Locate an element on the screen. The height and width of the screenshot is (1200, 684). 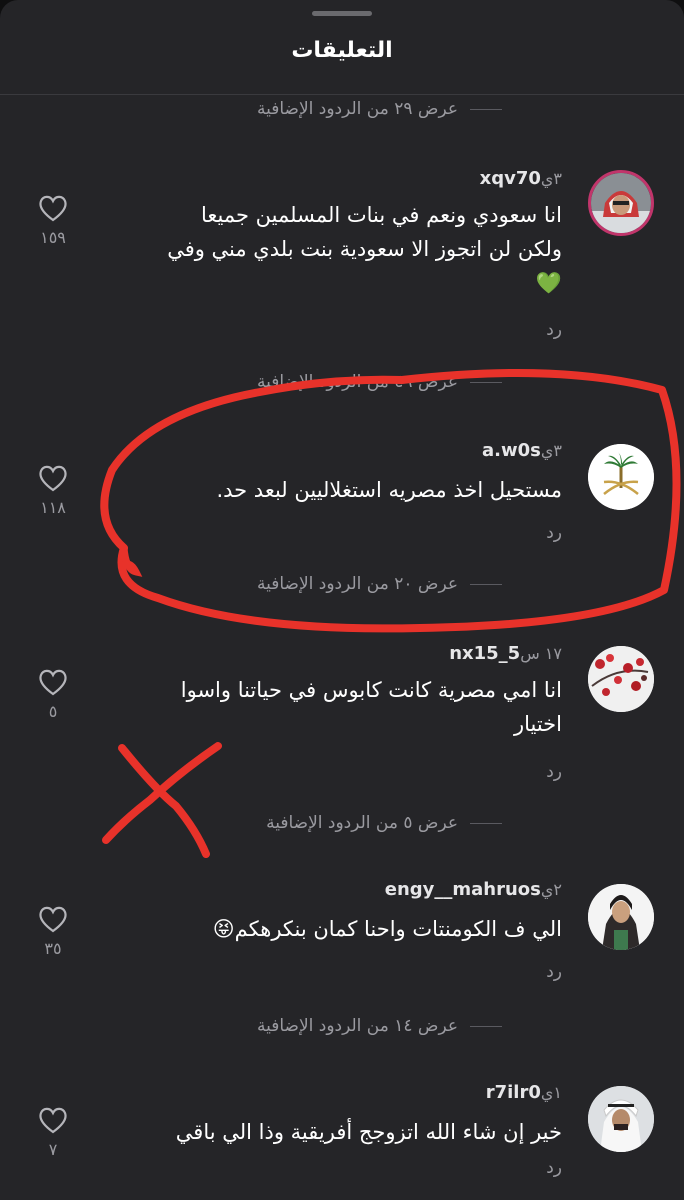
view-more-replies-button: عرض ٢٩ من الردود الإضافية is located at coordinates (379, 109).